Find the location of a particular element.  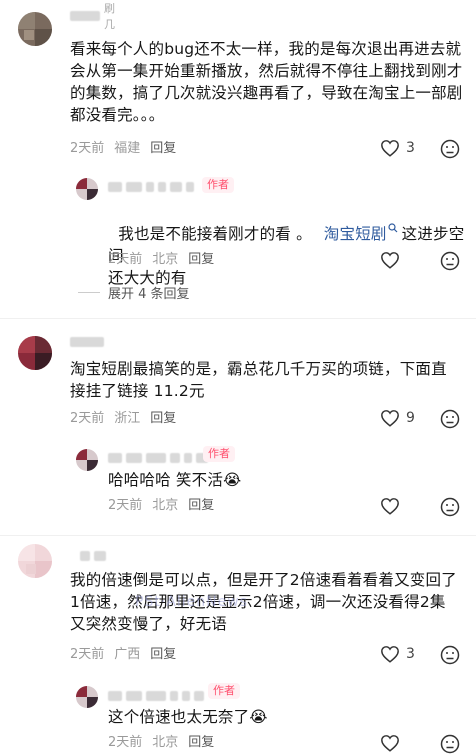

reply-text-part: 我也是不能接着刚才的看 。 is located at coordinates (215, 234).